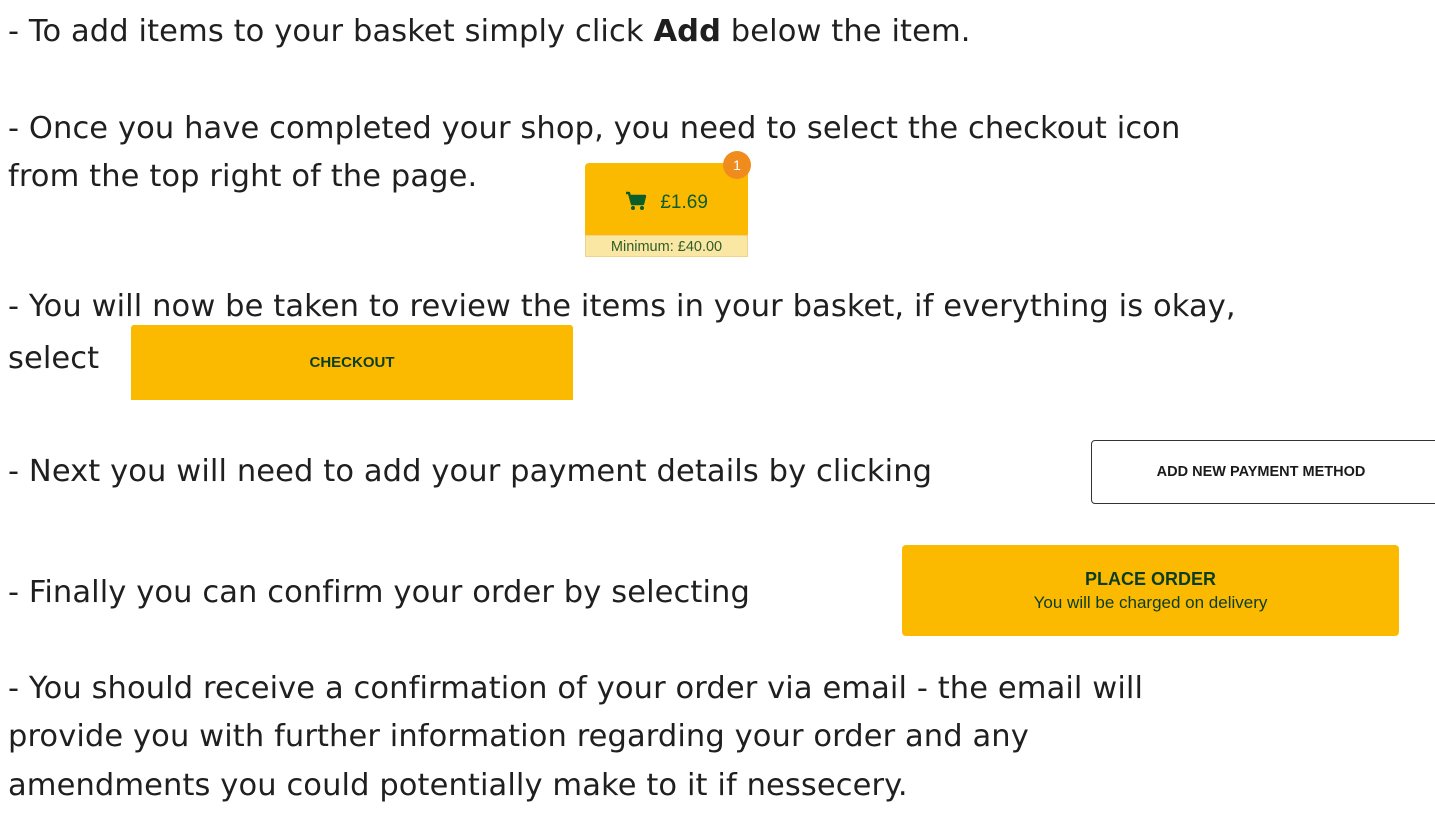  I want to click on basket-summary: £1.69, so click(666, 202).